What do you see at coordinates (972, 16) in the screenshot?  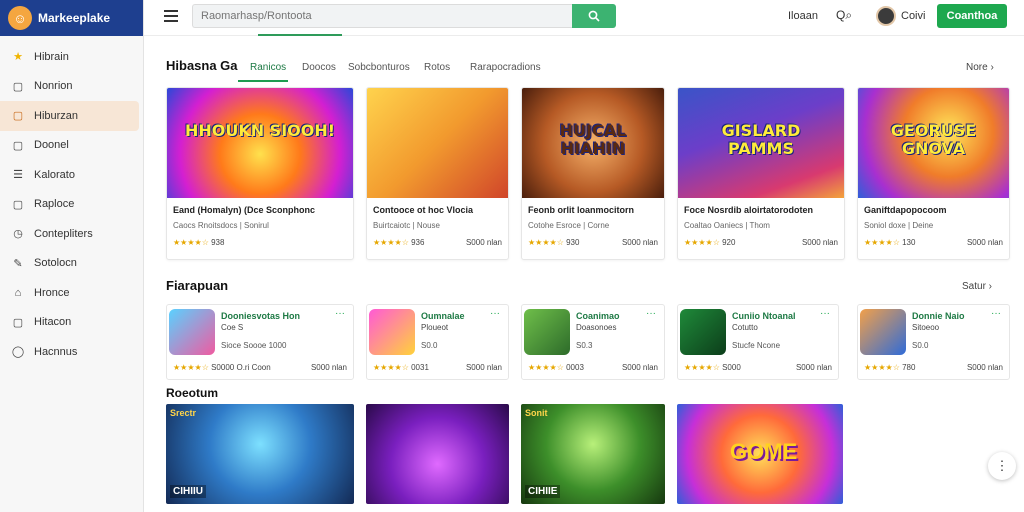 I see `primary-cta-button: Coanthoa` at bounding box center [972, 16].